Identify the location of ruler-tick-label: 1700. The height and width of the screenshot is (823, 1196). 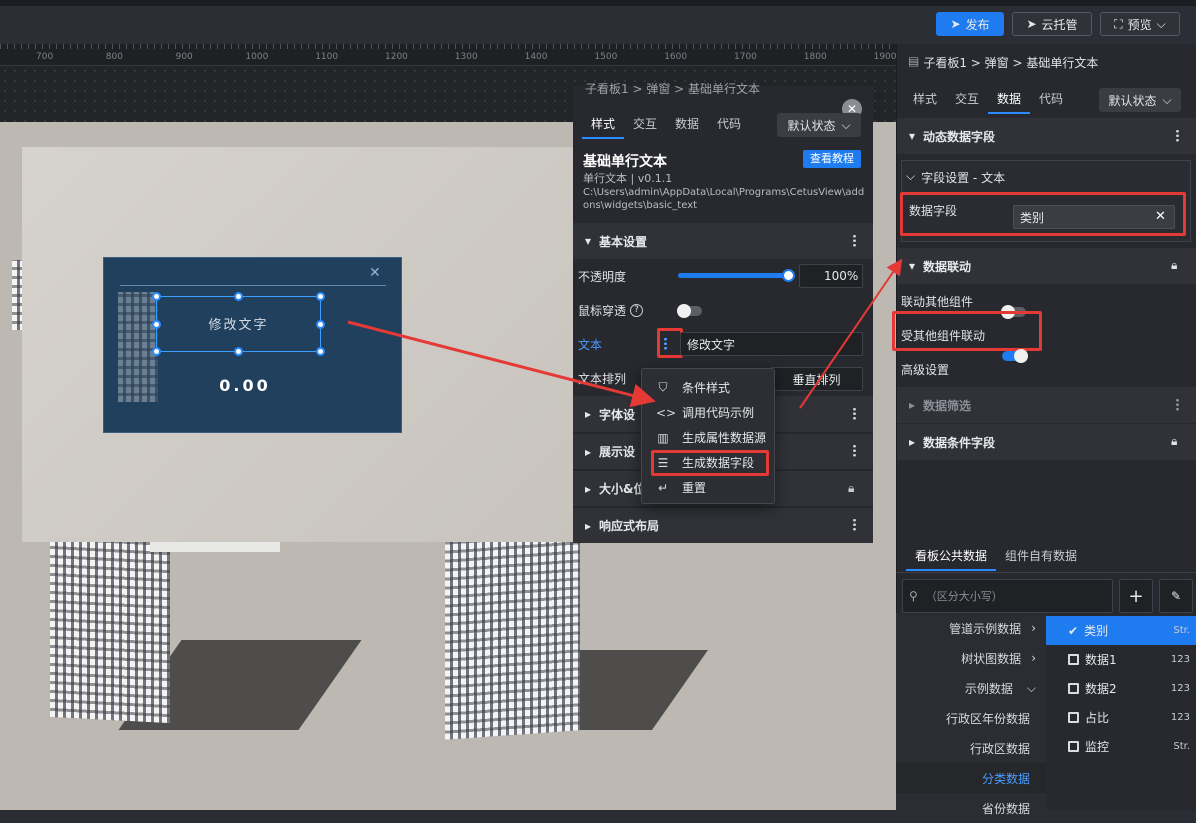
(745, 57).